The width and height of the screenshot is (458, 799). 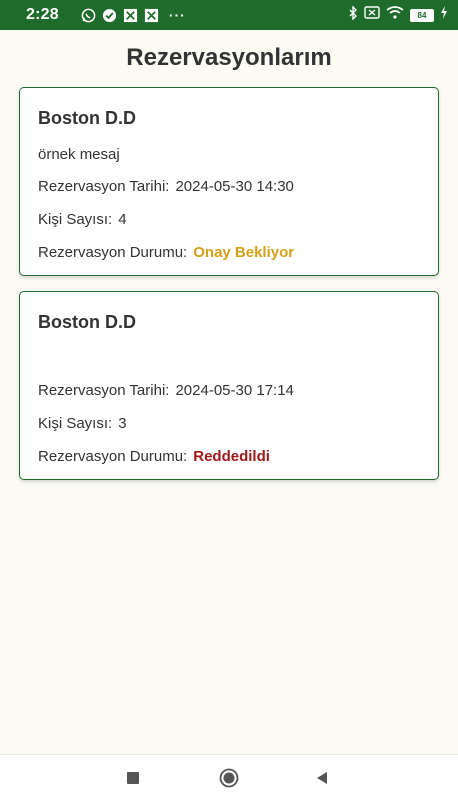 I want to click on reservation-status-row: Rezervasyon Durumu: Reddedildi, so click(x=154, y=456).